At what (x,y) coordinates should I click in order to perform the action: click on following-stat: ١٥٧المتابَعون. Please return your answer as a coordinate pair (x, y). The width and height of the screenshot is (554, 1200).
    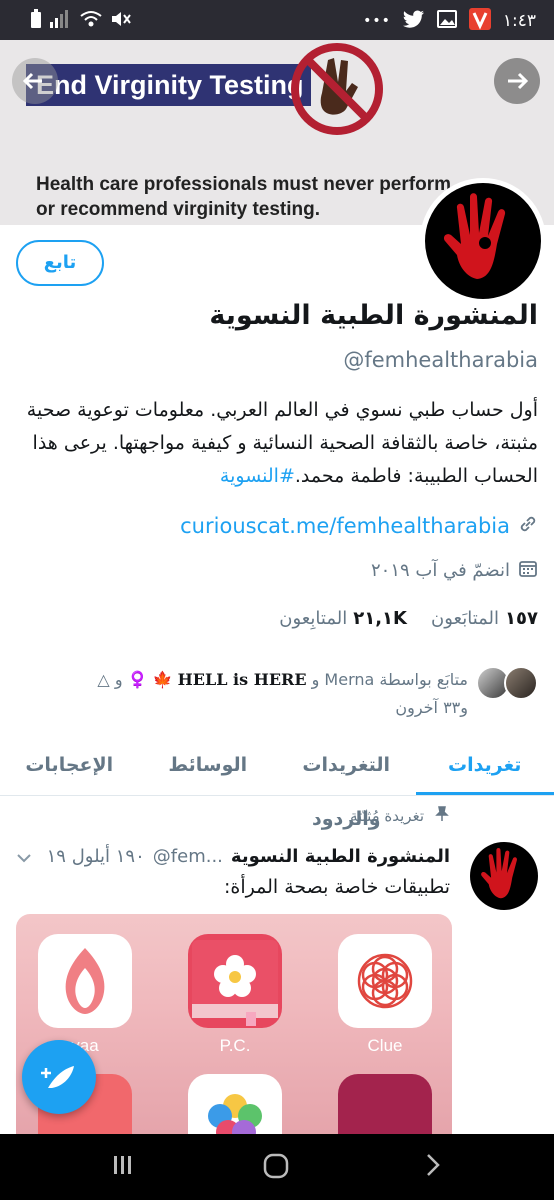
    Looking at the image, I should click on (484, 618).